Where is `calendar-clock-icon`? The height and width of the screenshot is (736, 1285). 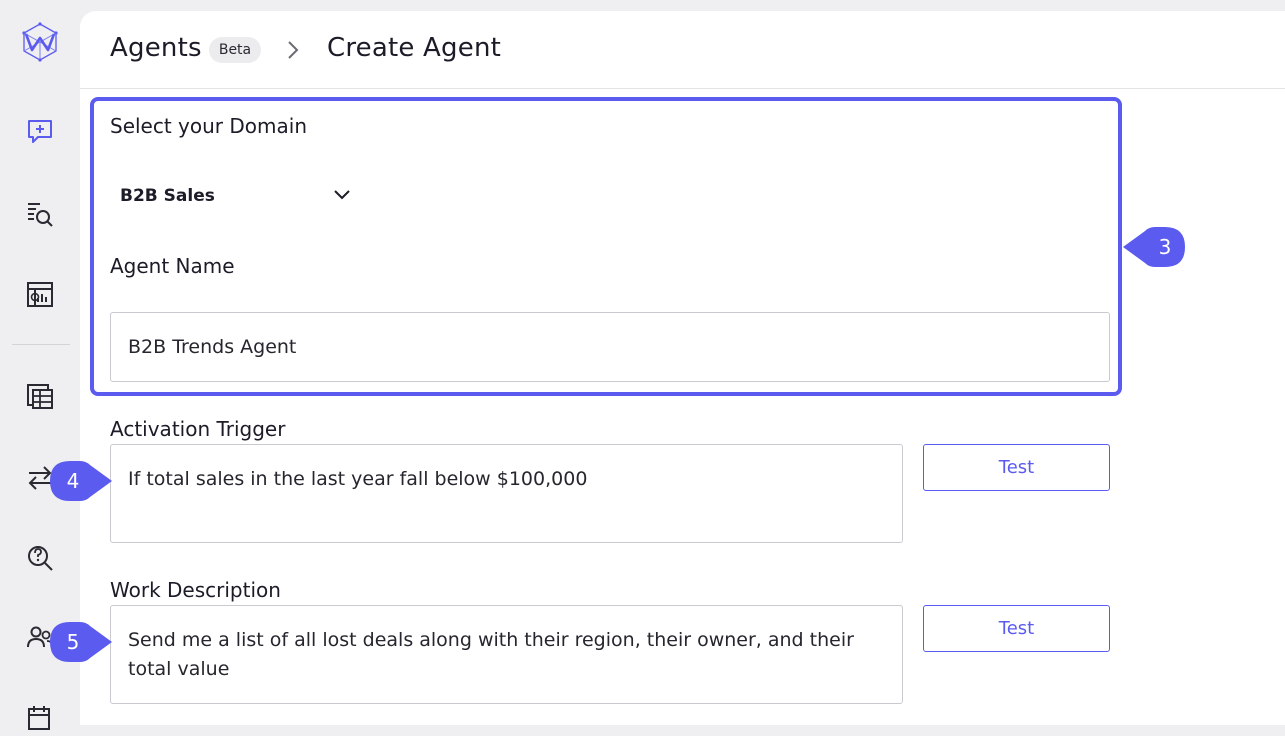 calendar-clock-icon is located at coordinates (40, 718).